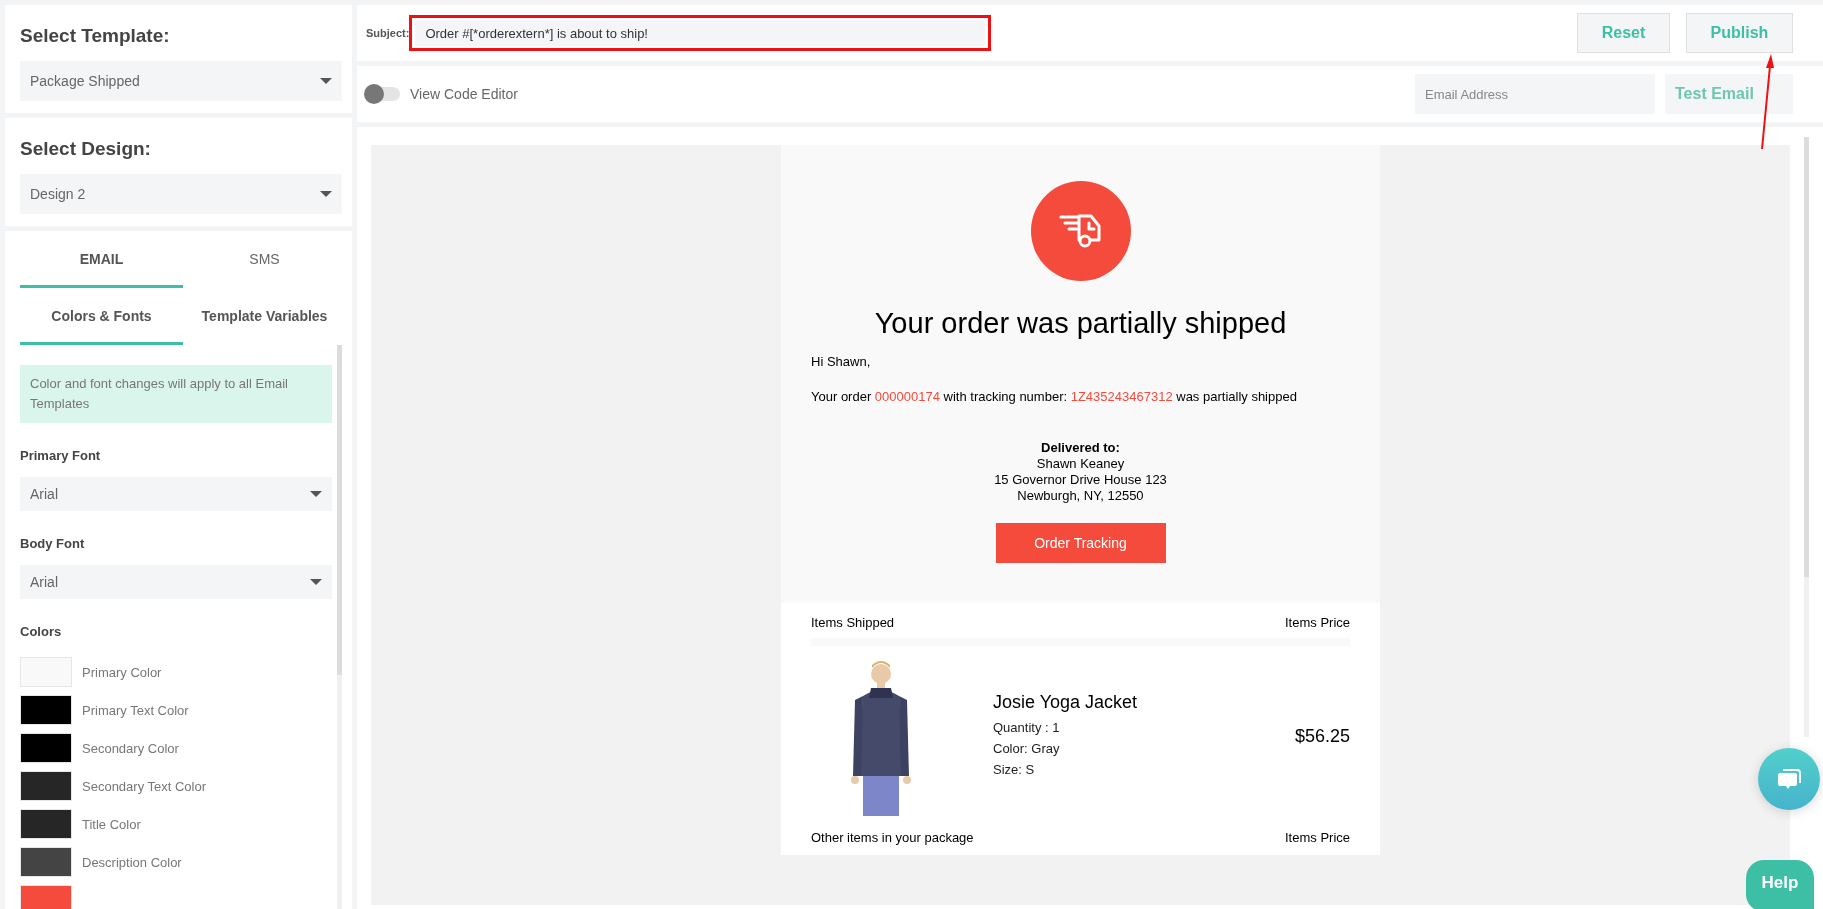  What do you see at coordinates (1014, 770) in the screenshot?
I see `product-detail: Size: S` at bounding box center [1014, 770].